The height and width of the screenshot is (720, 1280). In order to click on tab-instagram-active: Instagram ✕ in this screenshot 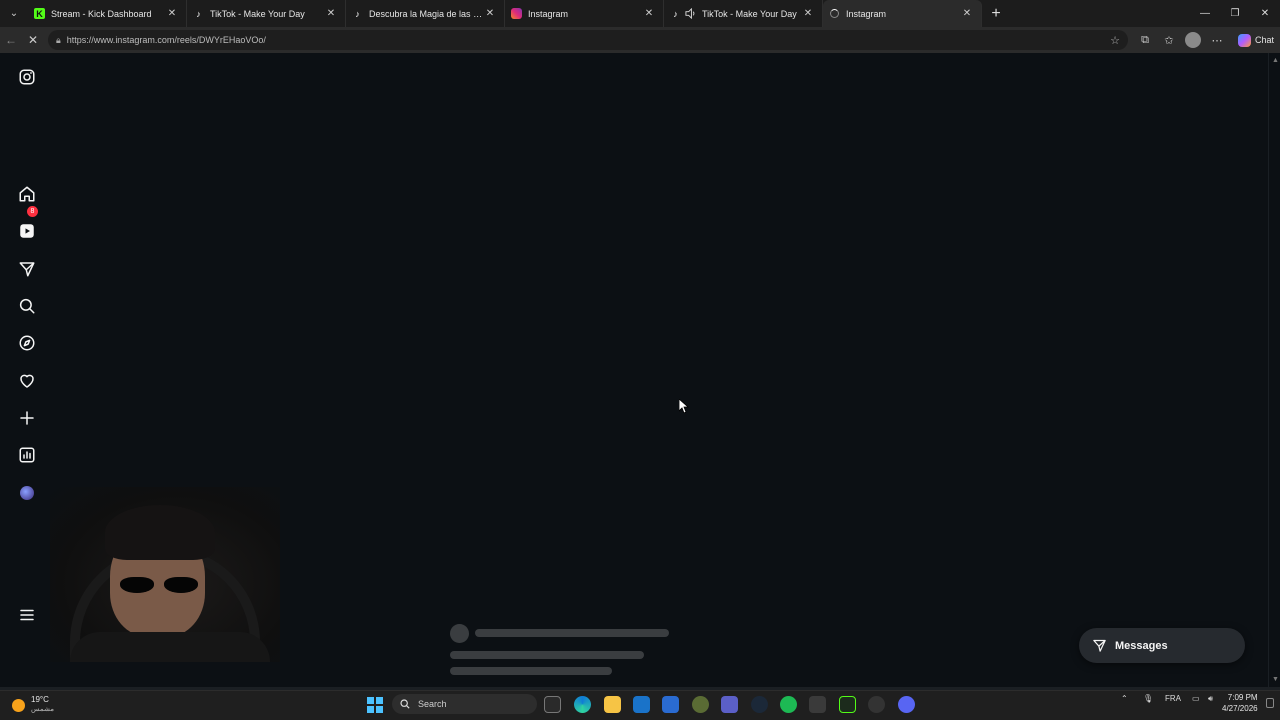, I will do `click(902, 13)`.